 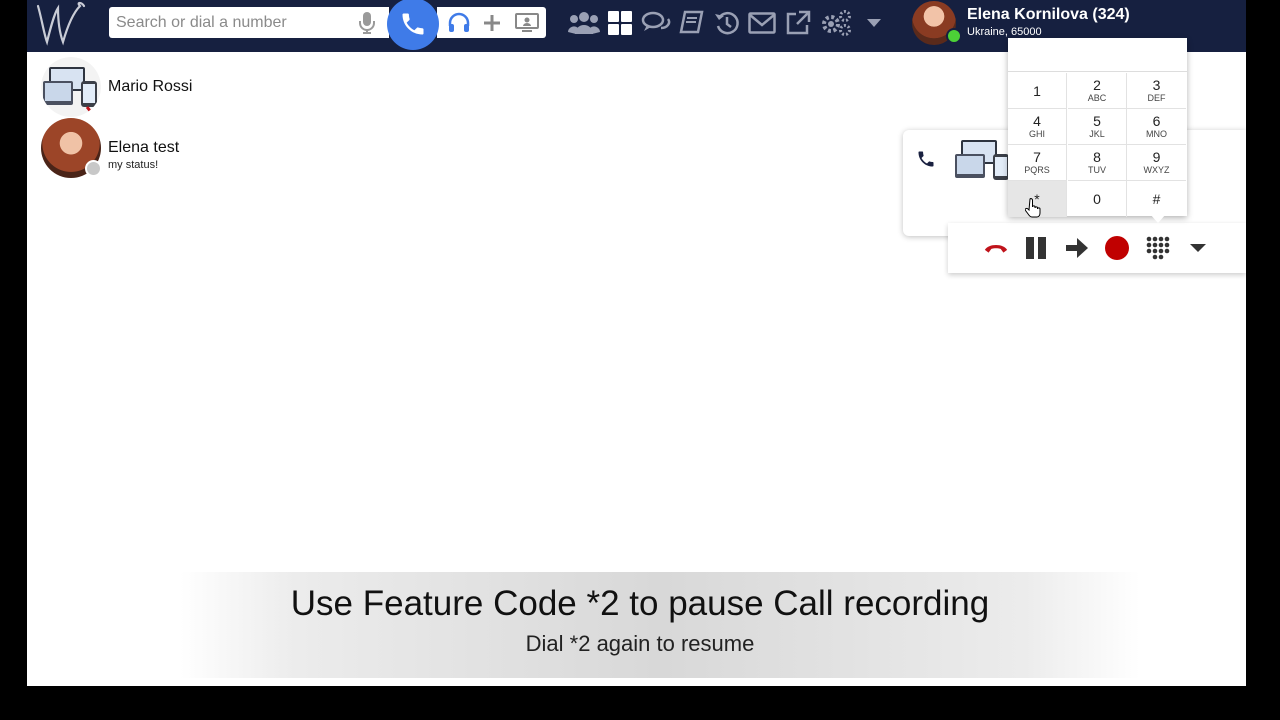 What do you see at coordinates (150, 86) in the screenshot?
I see `contact-name: Mario Rossi` at bounding box center [150, 86].